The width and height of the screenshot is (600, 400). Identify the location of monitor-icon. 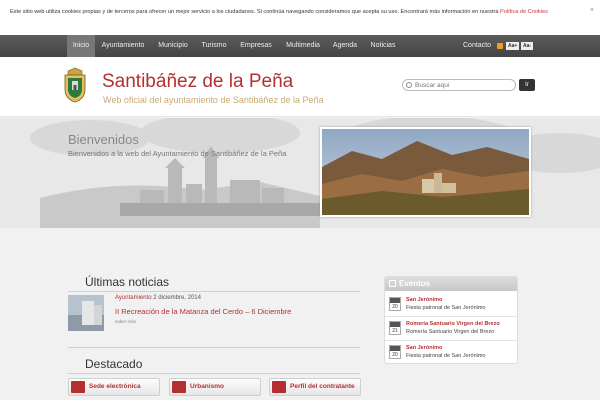
(78, 387).